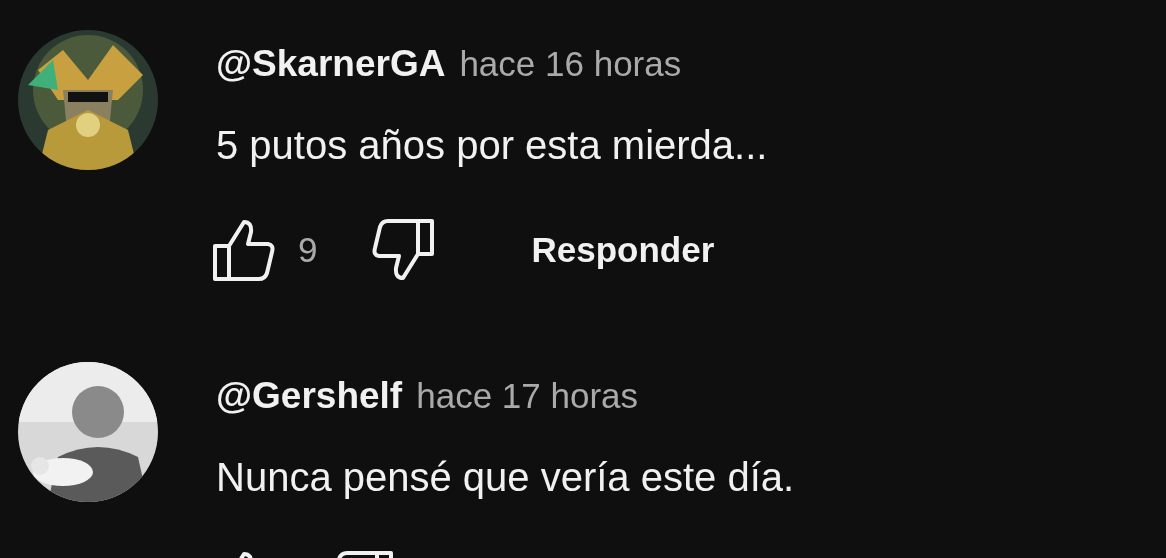 The height and width of the screenshot is (558, 1166). What do you see at coordinates (623, 250) in the screenshot?
I see `reply-button: Responder` at bounding box center [623, 250].